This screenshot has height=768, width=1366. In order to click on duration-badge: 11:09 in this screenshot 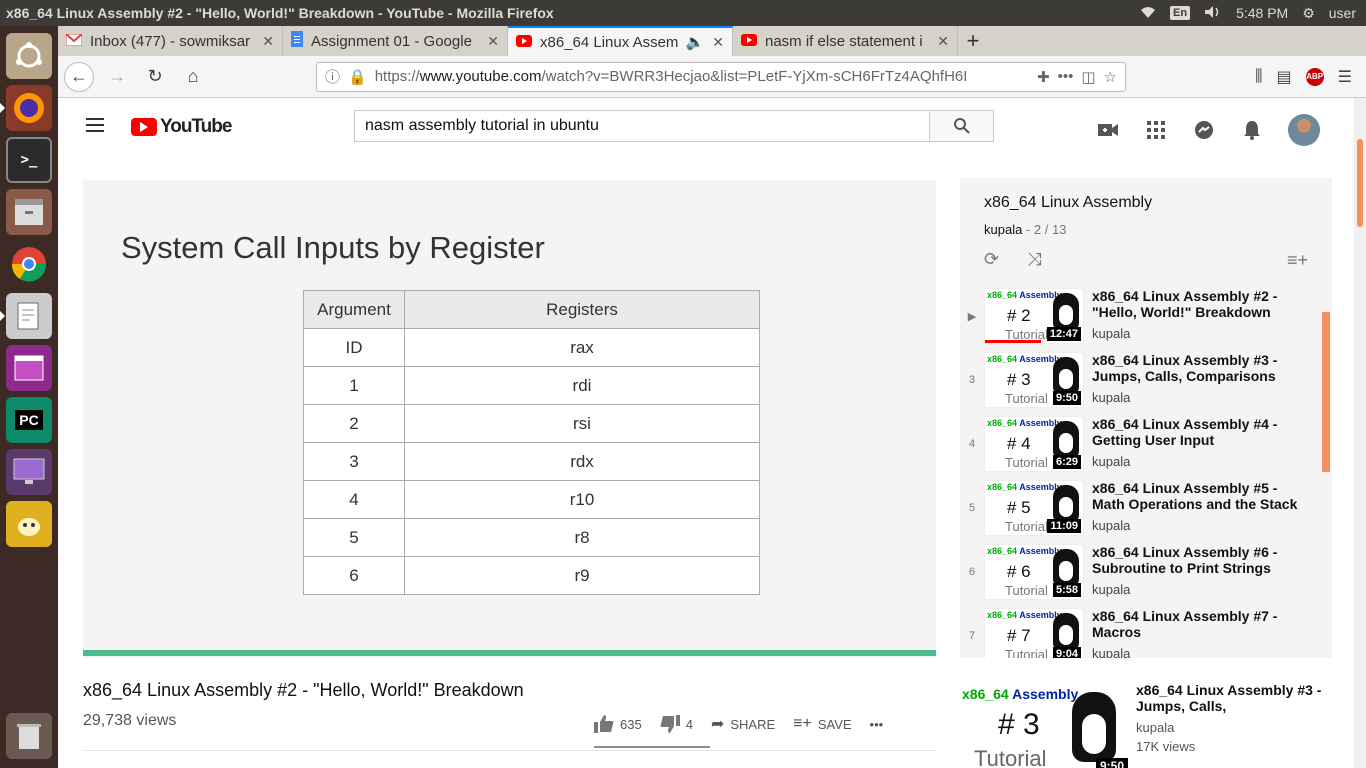, I will do `click(1064, 526)`.